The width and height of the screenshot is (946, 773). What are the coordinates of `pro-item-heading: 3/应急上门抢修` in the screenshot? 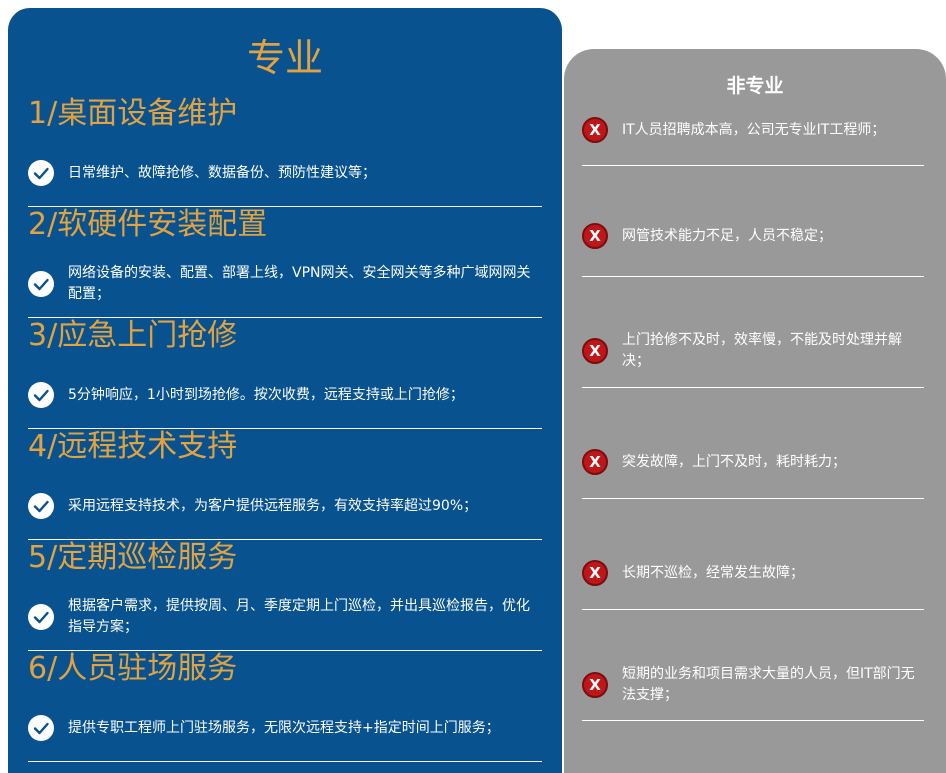 It's located at (133, 335).